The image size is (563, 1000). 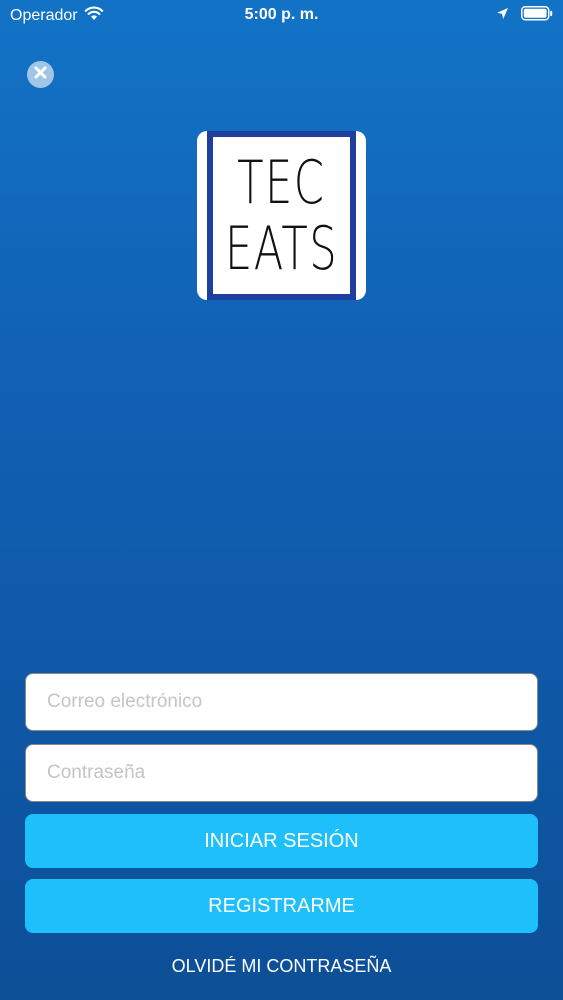 I want to click on password-field, so click(x=281, y=773).